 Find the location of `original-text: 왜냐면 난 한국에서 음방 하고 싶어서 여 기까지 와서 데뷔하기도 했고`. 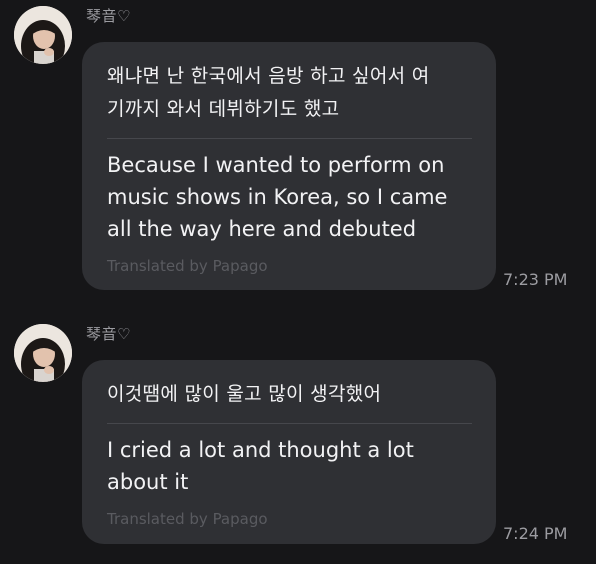

original-text: 왜냐면 난 한국에서 음방 하고 싶어서 여 기까지 와서 데뷔하기도 했고 is located at coordinates (268, 92).